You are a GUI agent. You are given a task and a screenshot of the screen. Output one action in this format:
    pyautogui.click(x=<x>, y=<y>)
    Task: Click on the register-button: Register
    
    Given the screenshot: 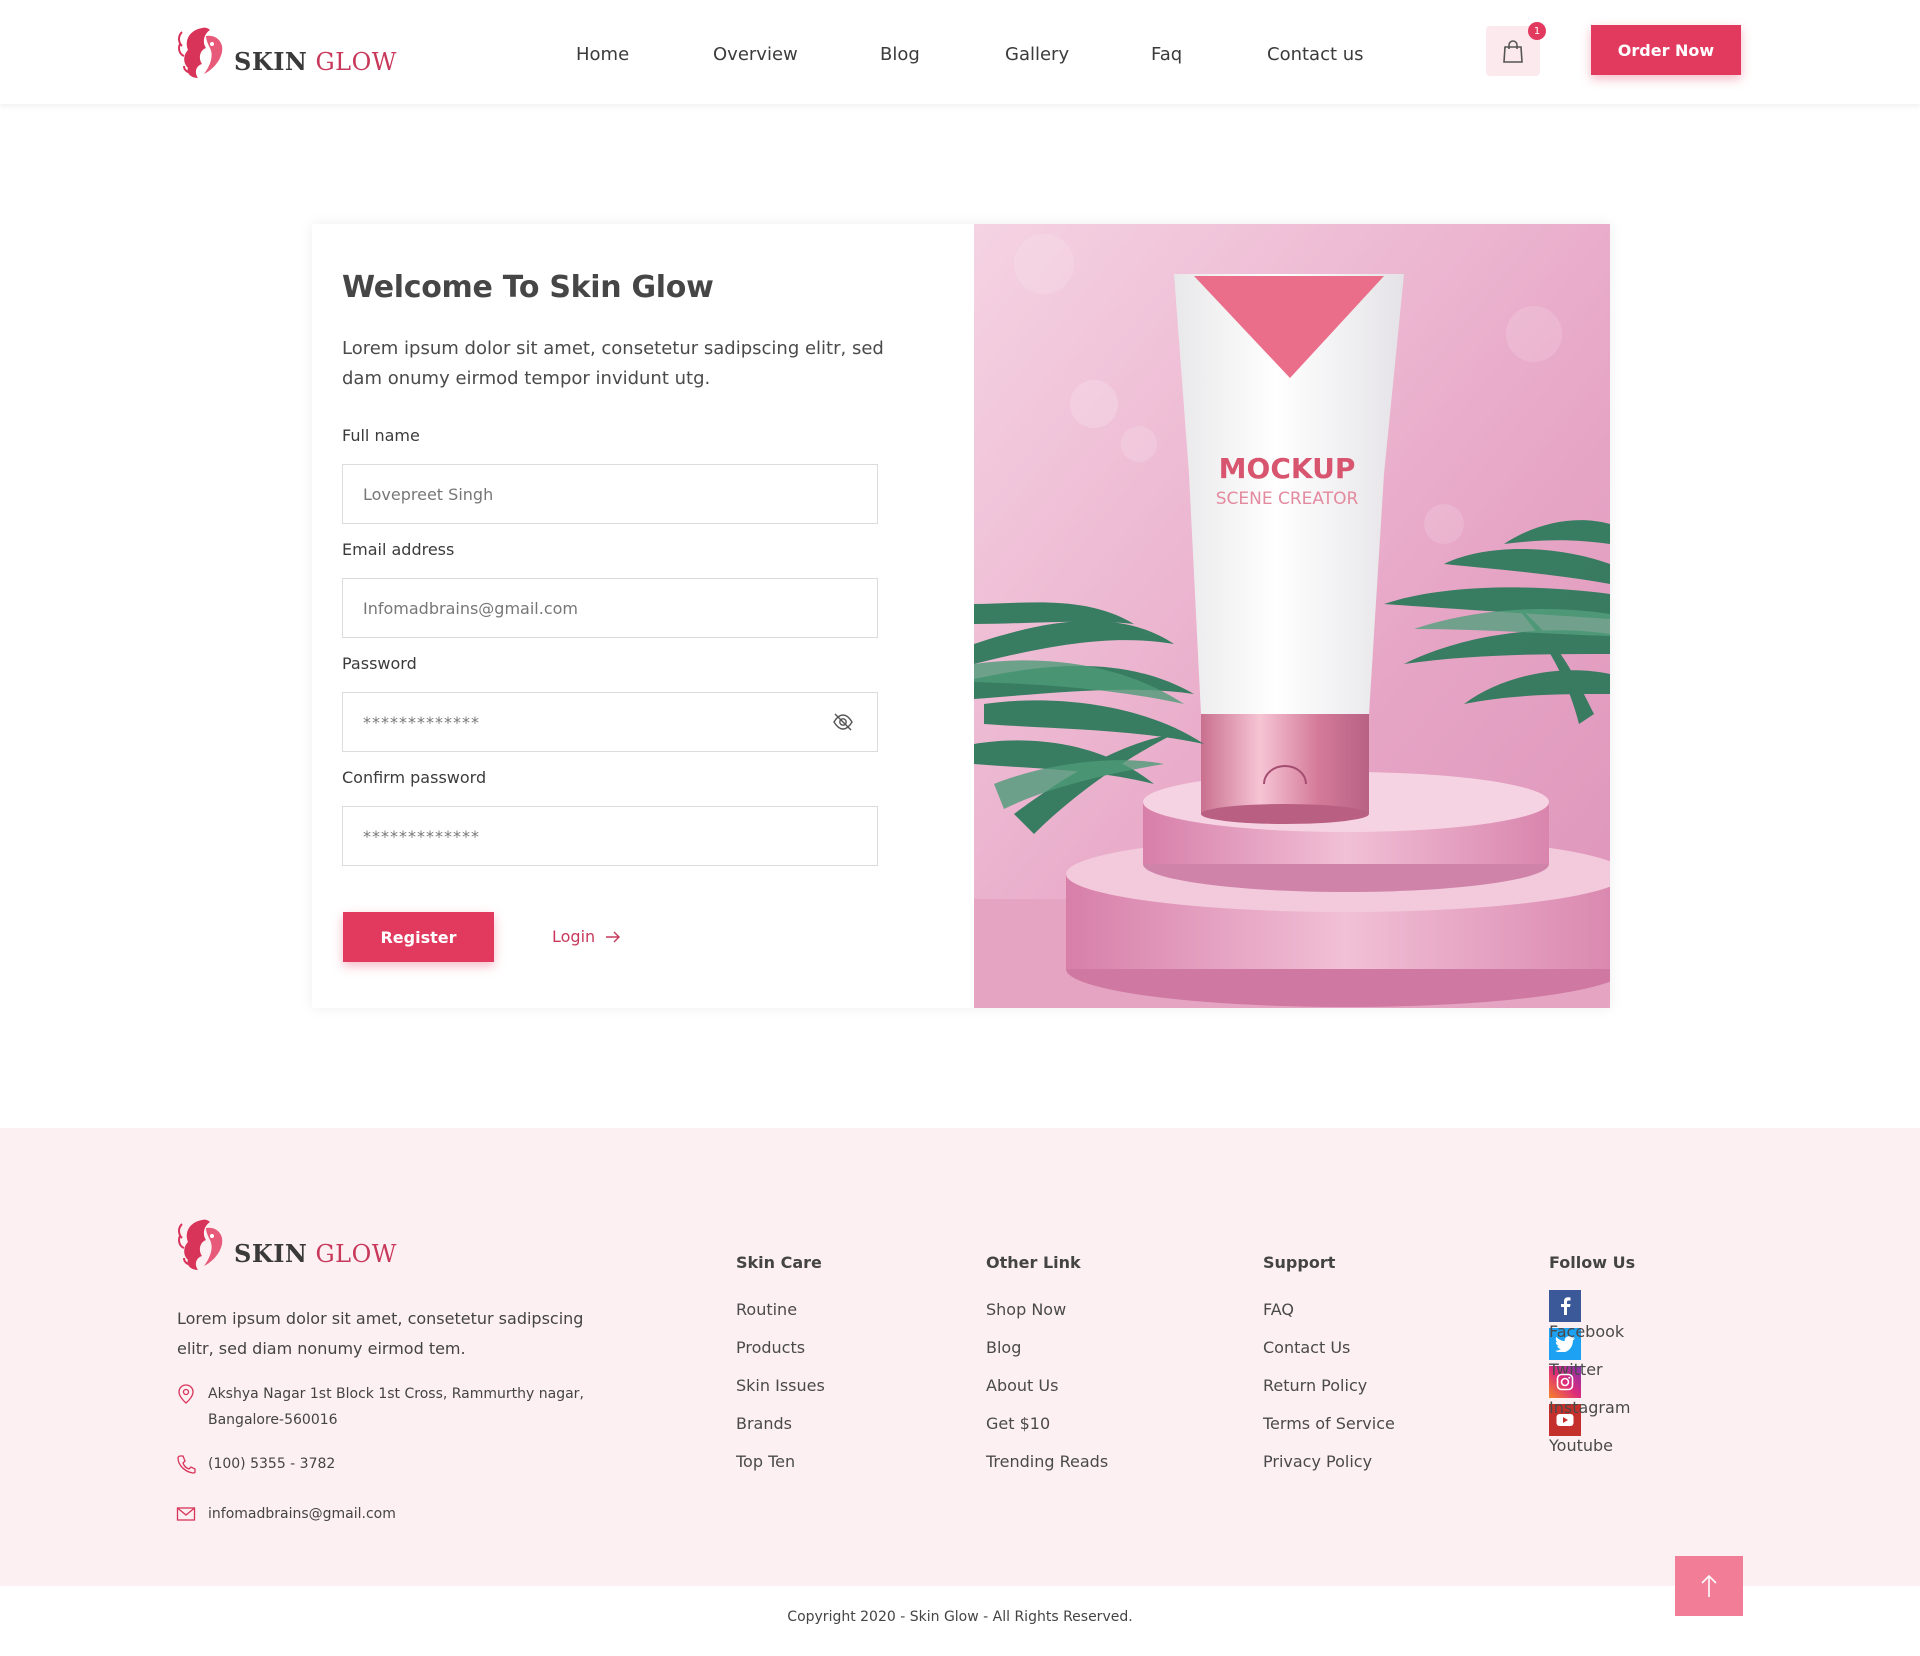 What is the action you would take?
    pyautogui.click(x=418, y=937)
    